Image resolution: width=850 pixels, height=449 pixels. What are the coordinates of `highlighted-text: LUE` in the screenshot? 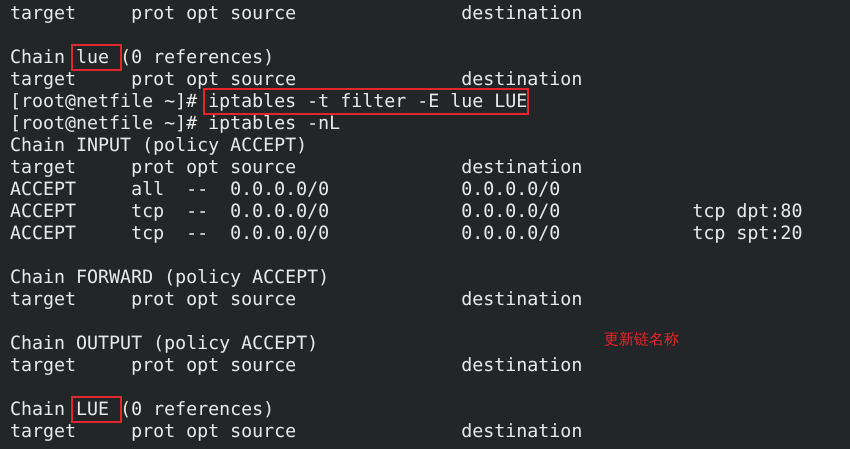 It's located at (96, 409).